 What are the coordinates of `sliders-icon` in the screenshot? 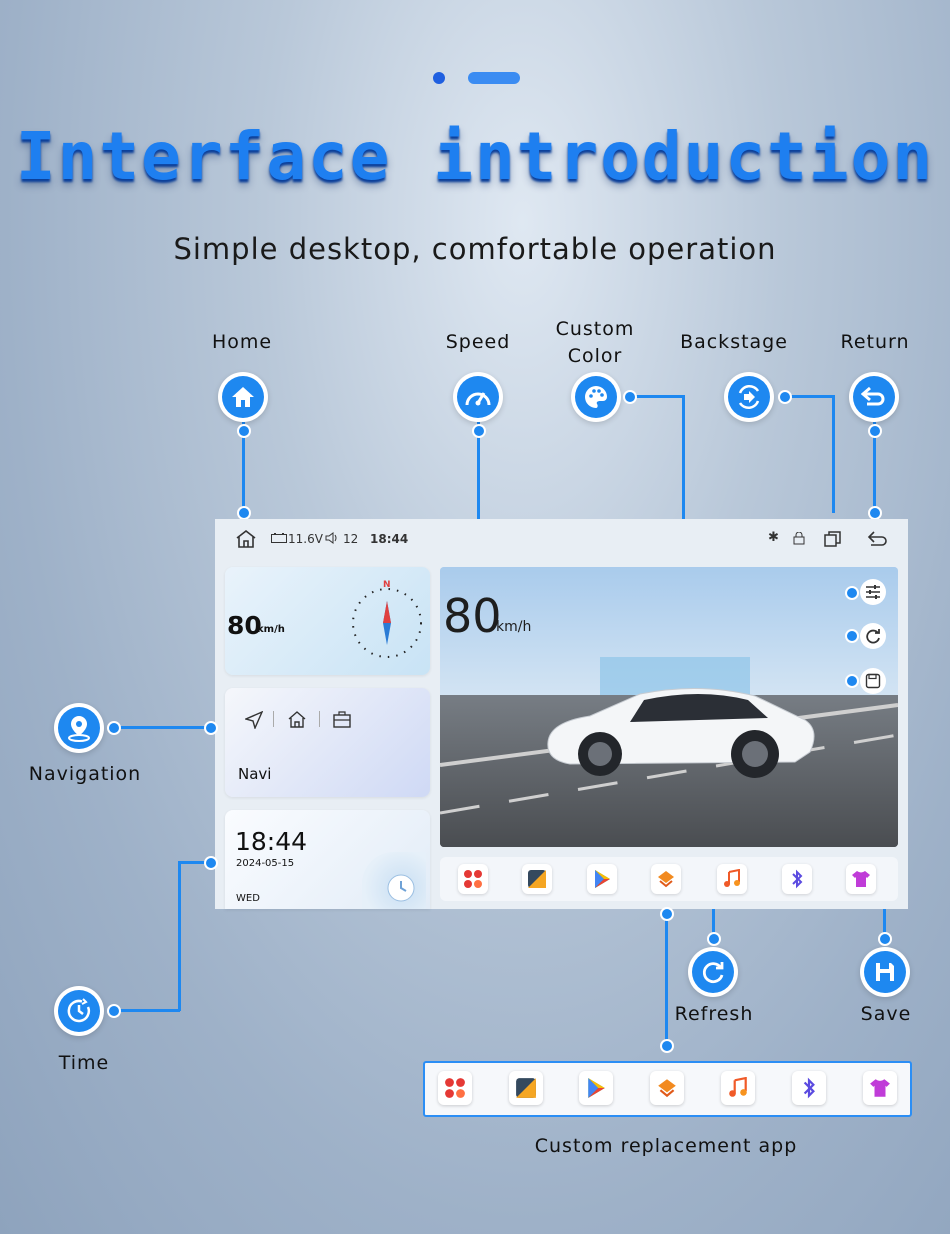 It's located at (873, 592).